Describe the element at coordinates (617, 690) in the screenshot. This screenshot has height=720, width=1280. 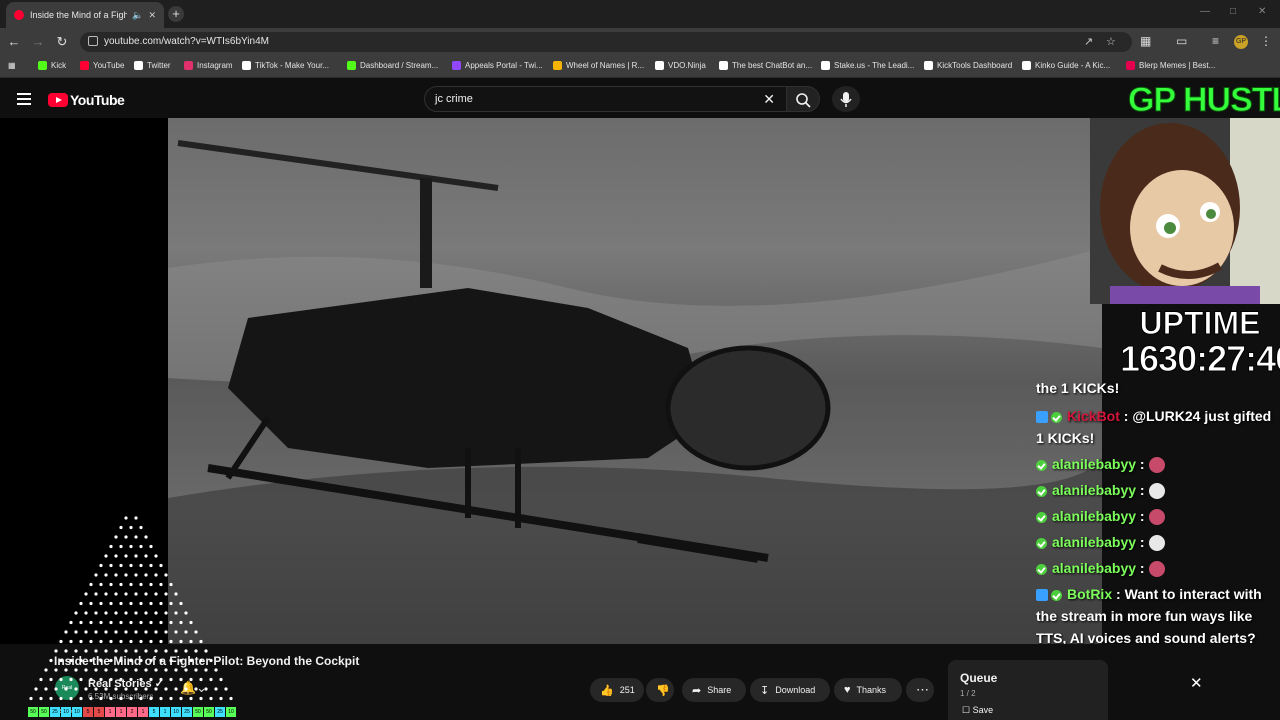
I see `like-button: 👍 251` at that location.